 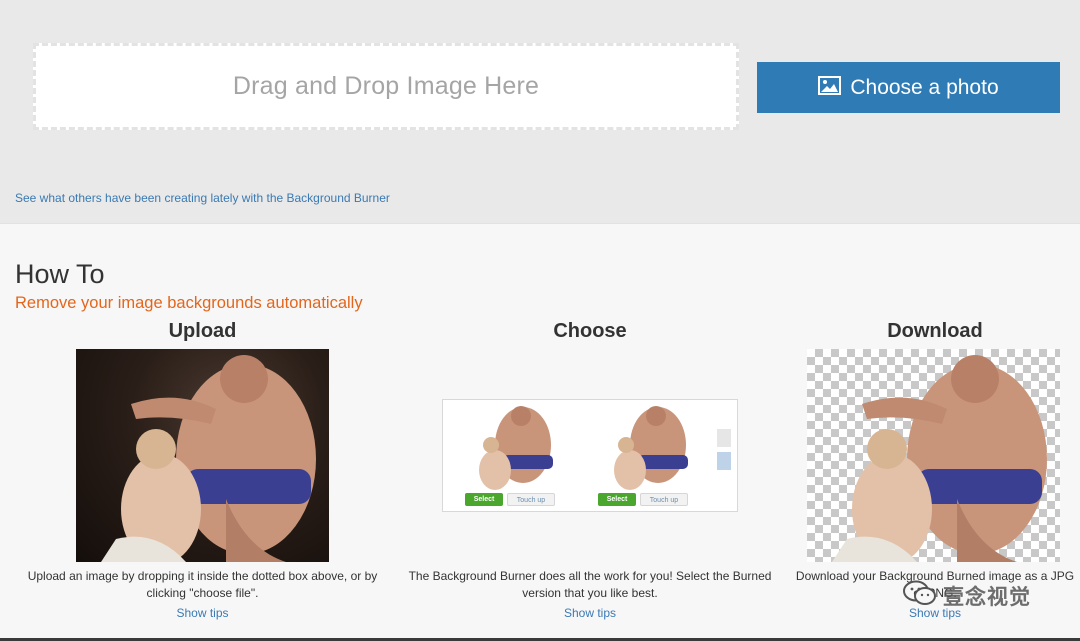 I want to click on dropzone-label: Drag and Drop Image Here, so click(x=386, y=86).